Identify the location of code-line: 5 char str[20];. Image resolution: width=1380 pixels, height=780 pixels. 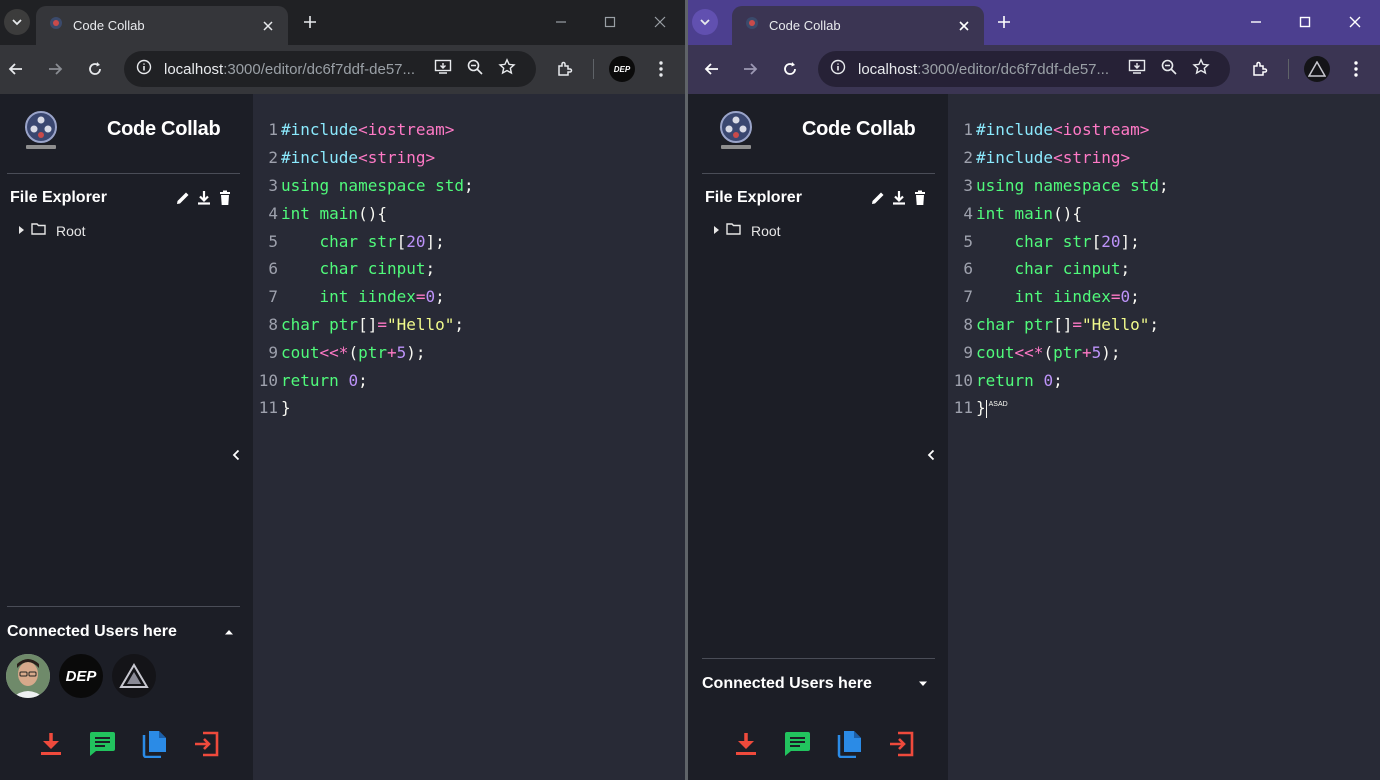
(363, 241).